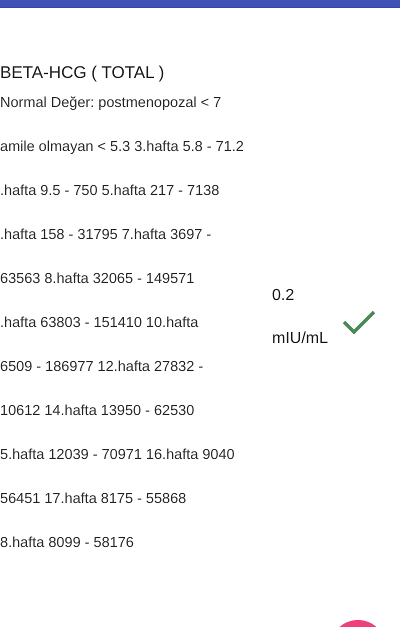 This screenshot has width=400, height=627. I want to click on reference-range-text: 8.hafta 8099 - 58176, so click(67, 543).